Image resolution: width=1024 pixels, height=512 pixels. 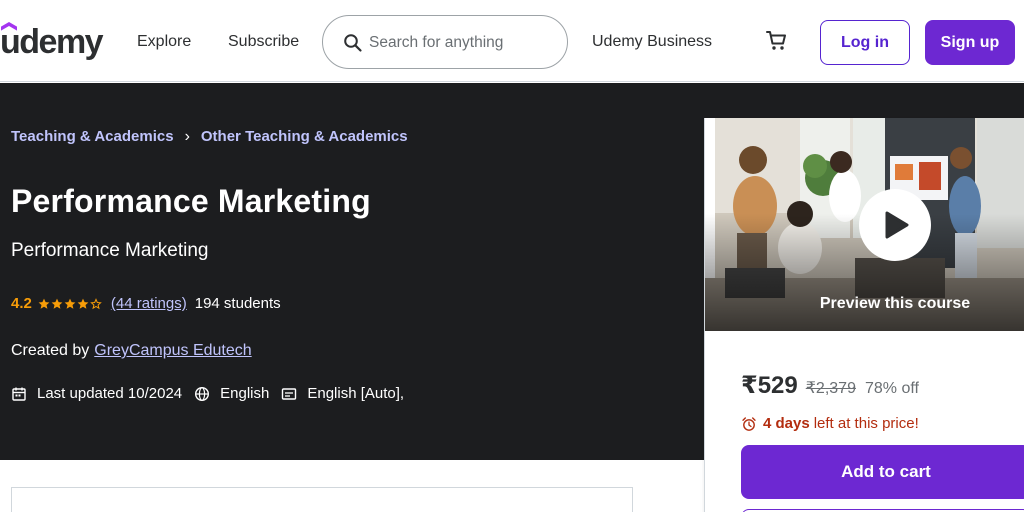 What do you see at coordinates (110, 250) in the screenshot?
I see `course-subtitle: Performance Marketing` at bounding box center [110, 250].